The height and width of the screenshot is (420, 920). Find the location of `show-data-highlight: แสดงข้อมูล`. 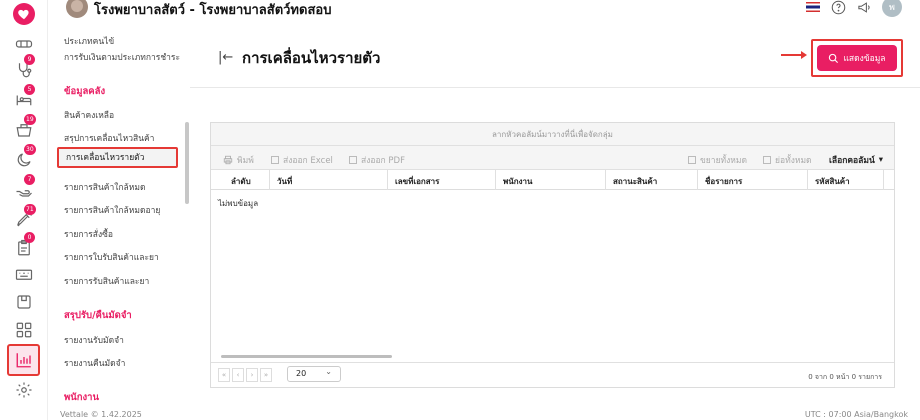

show-data-highlight: แสดงข้อมูล is located at coordinates (857, 58).